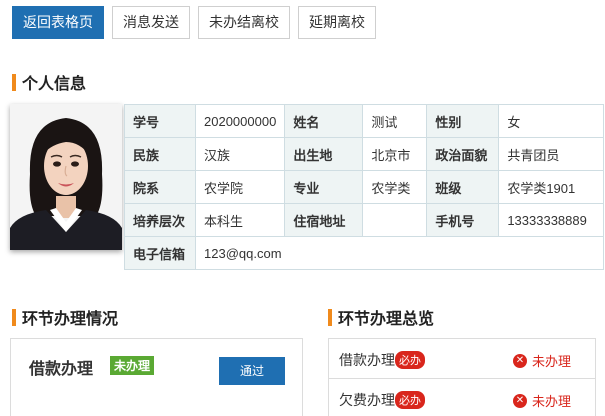 This screenshot has width=605, height=416. Describe the element at coordinates (324, 220) in the screenshot. I see `dorm-address-label: 住宿地址` at that location.